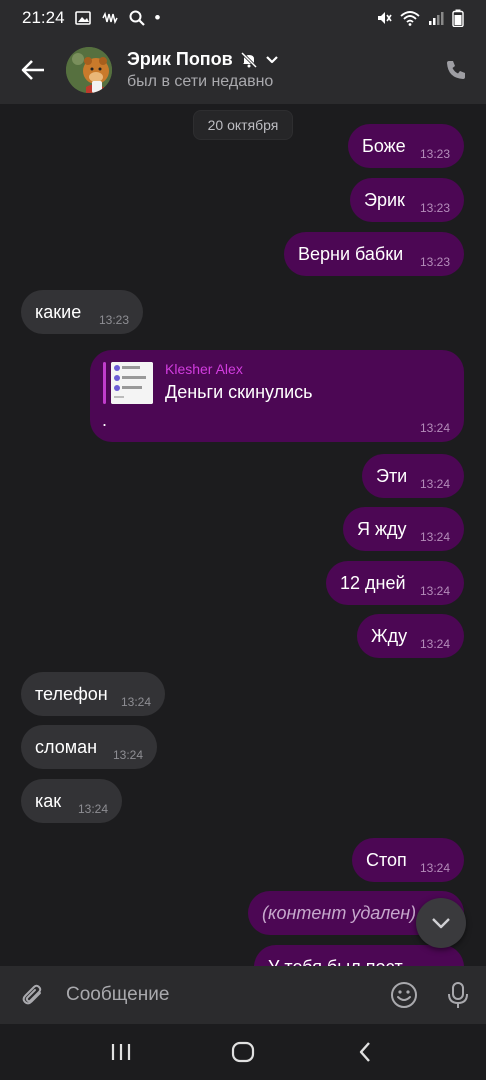 This screenshot has width=486, height=1080. Describe the element at coordinates (351, 253) in the screenshot. I see `message-text: Верни бабки` at that location.